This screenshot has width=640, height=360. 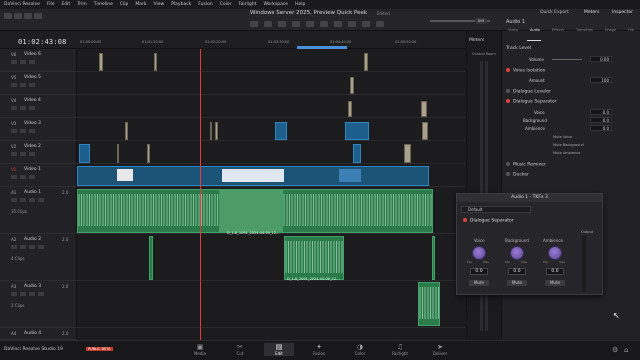 What do you see at coordinates (38, 83) in the screenshot?
I see `track-header-v5: V5 Video 5` at bounding box center [38, 83].